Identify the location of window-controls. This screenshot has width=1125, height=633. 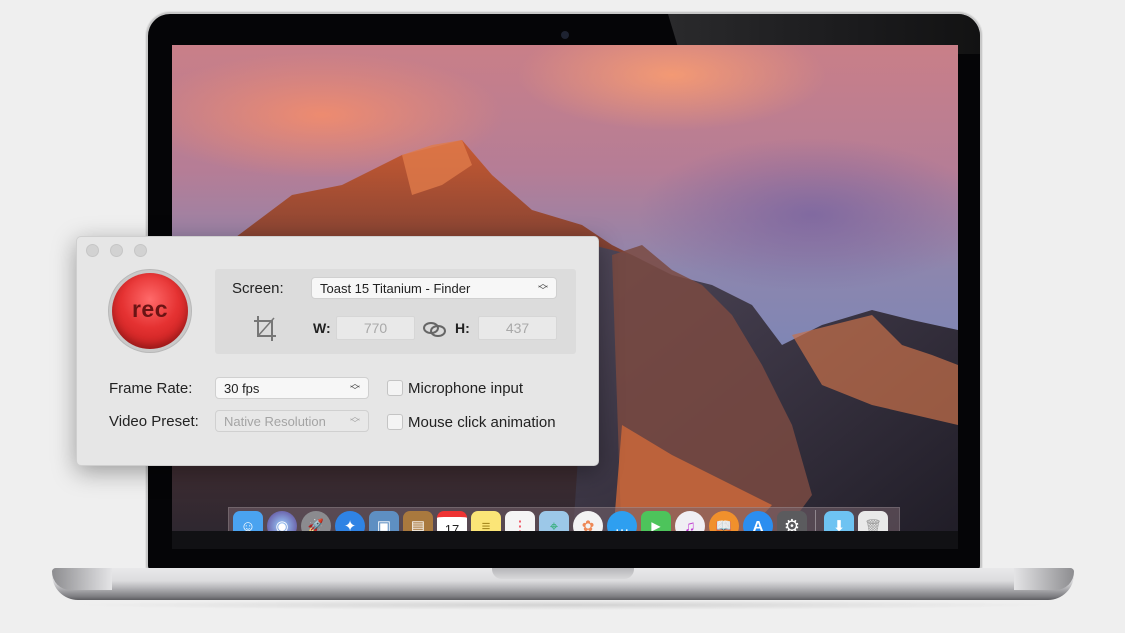
(116, 250).